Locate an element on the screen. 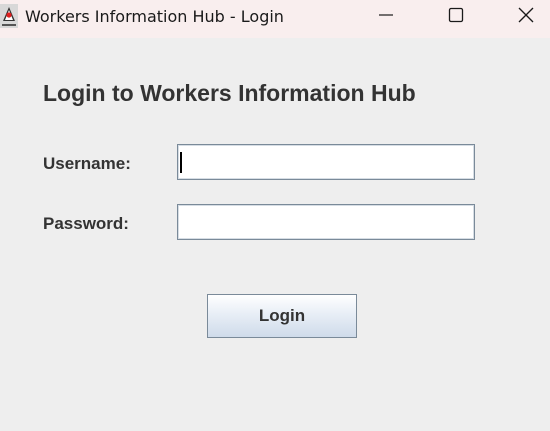 The image size is (550, 431). java-duke-icon is located at coordinates (9, 16).